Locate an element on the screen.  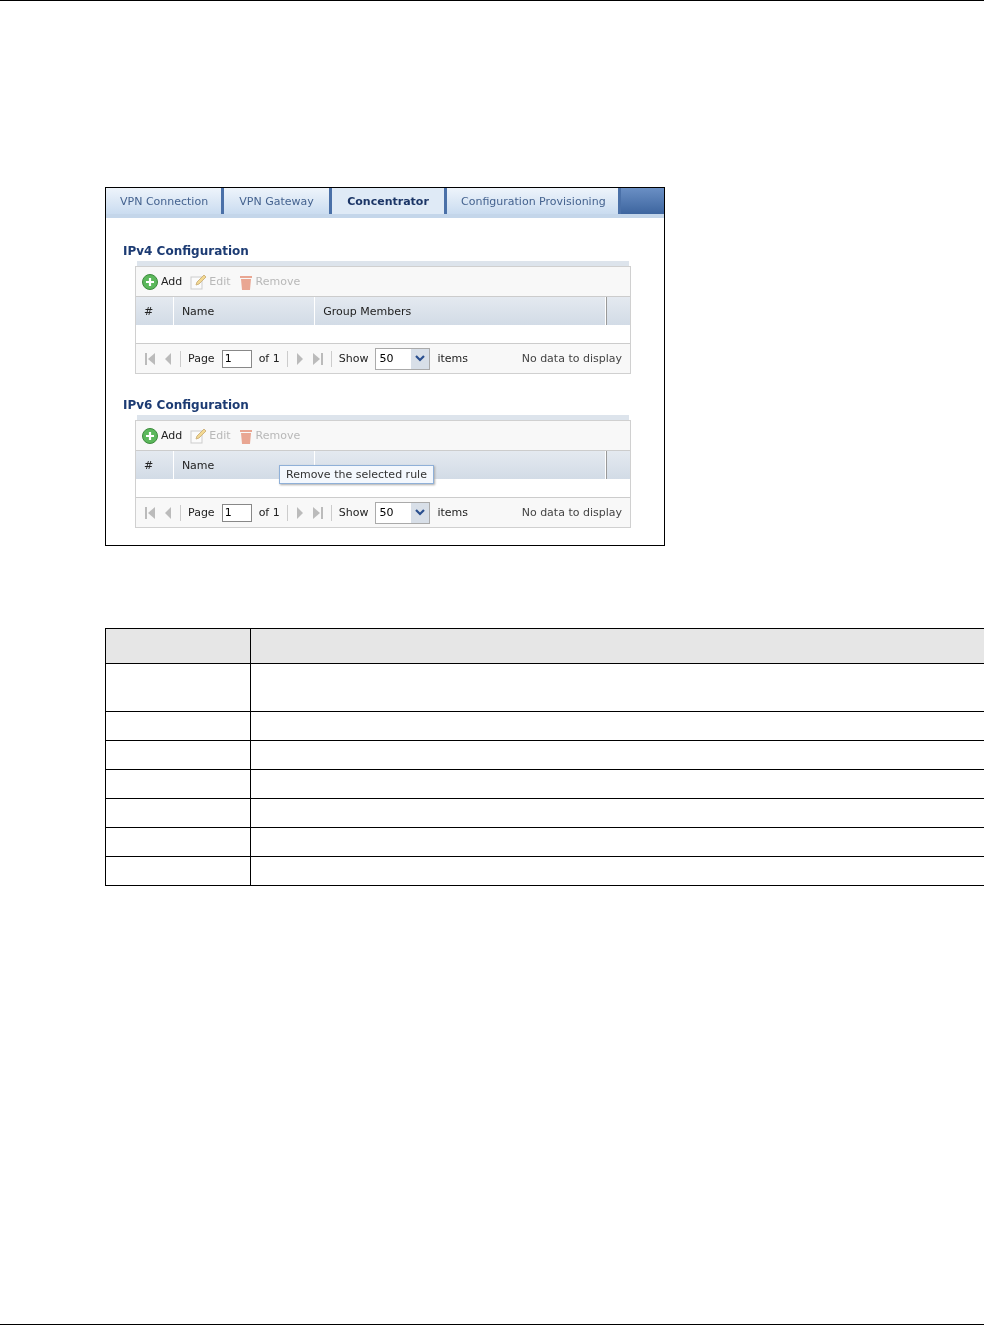
column-header: Name is located at coordinates (244, 311).